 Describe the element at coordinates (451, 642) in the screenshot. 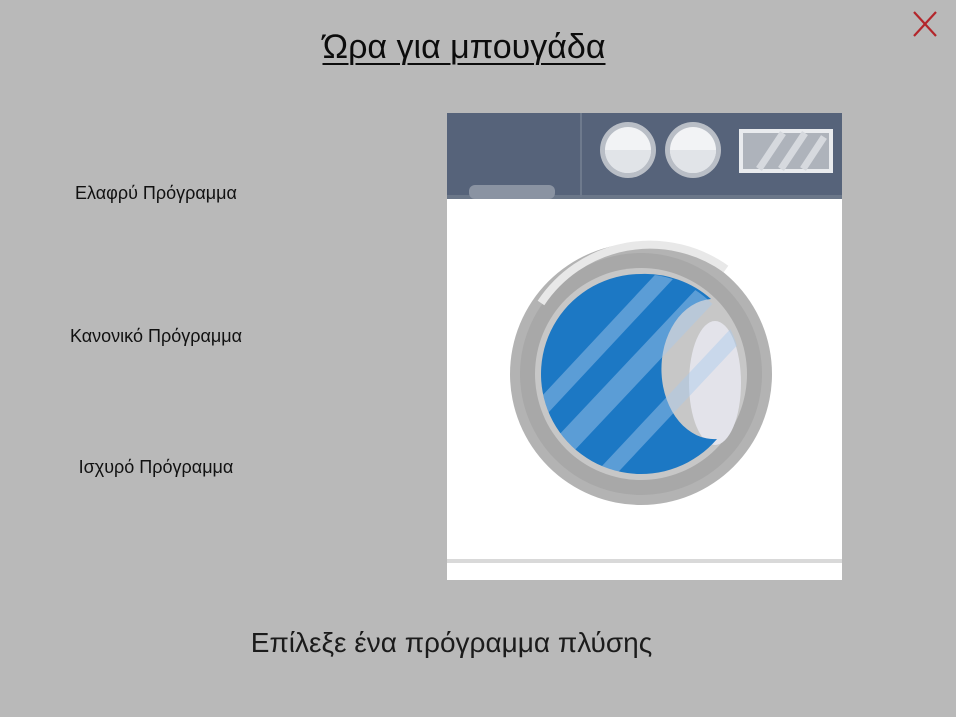

I see `instruction-text: Επίλεξε ένα πρόγραμμα πλύσης` at that location.